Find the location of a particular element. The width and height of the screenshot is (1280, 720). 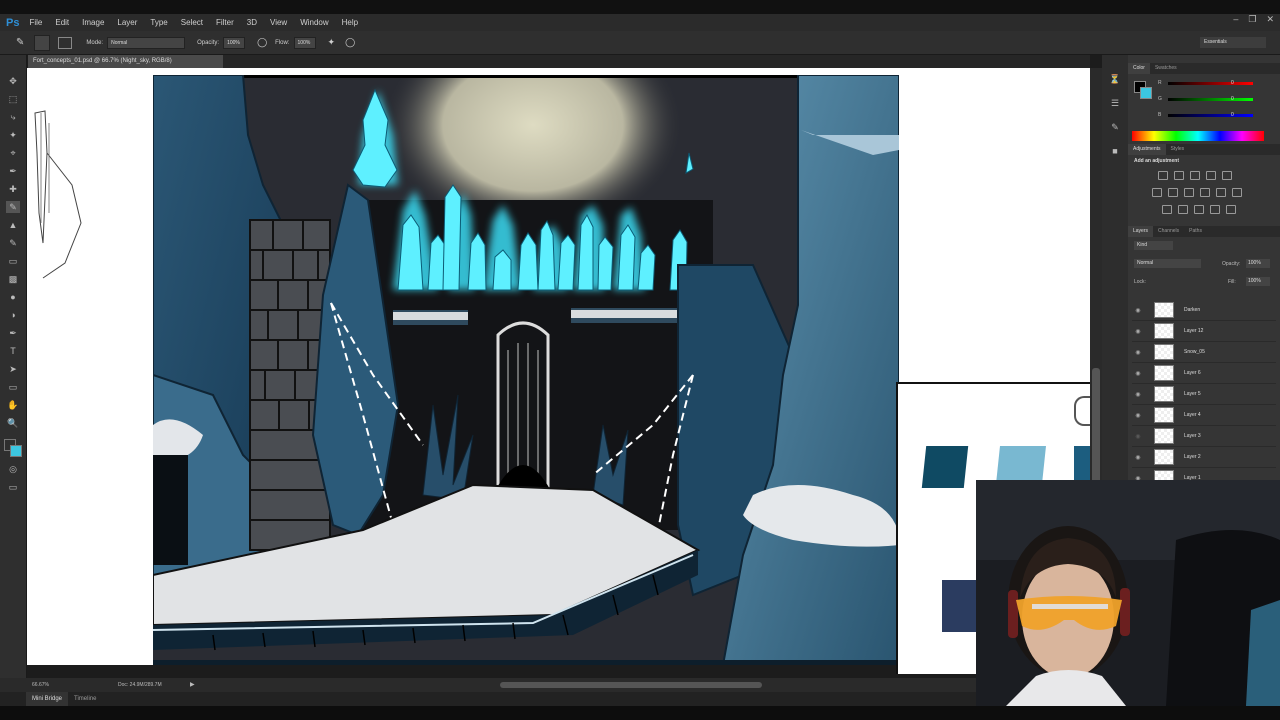

tab-layers: Layers is located at coordinates (1141, 231).